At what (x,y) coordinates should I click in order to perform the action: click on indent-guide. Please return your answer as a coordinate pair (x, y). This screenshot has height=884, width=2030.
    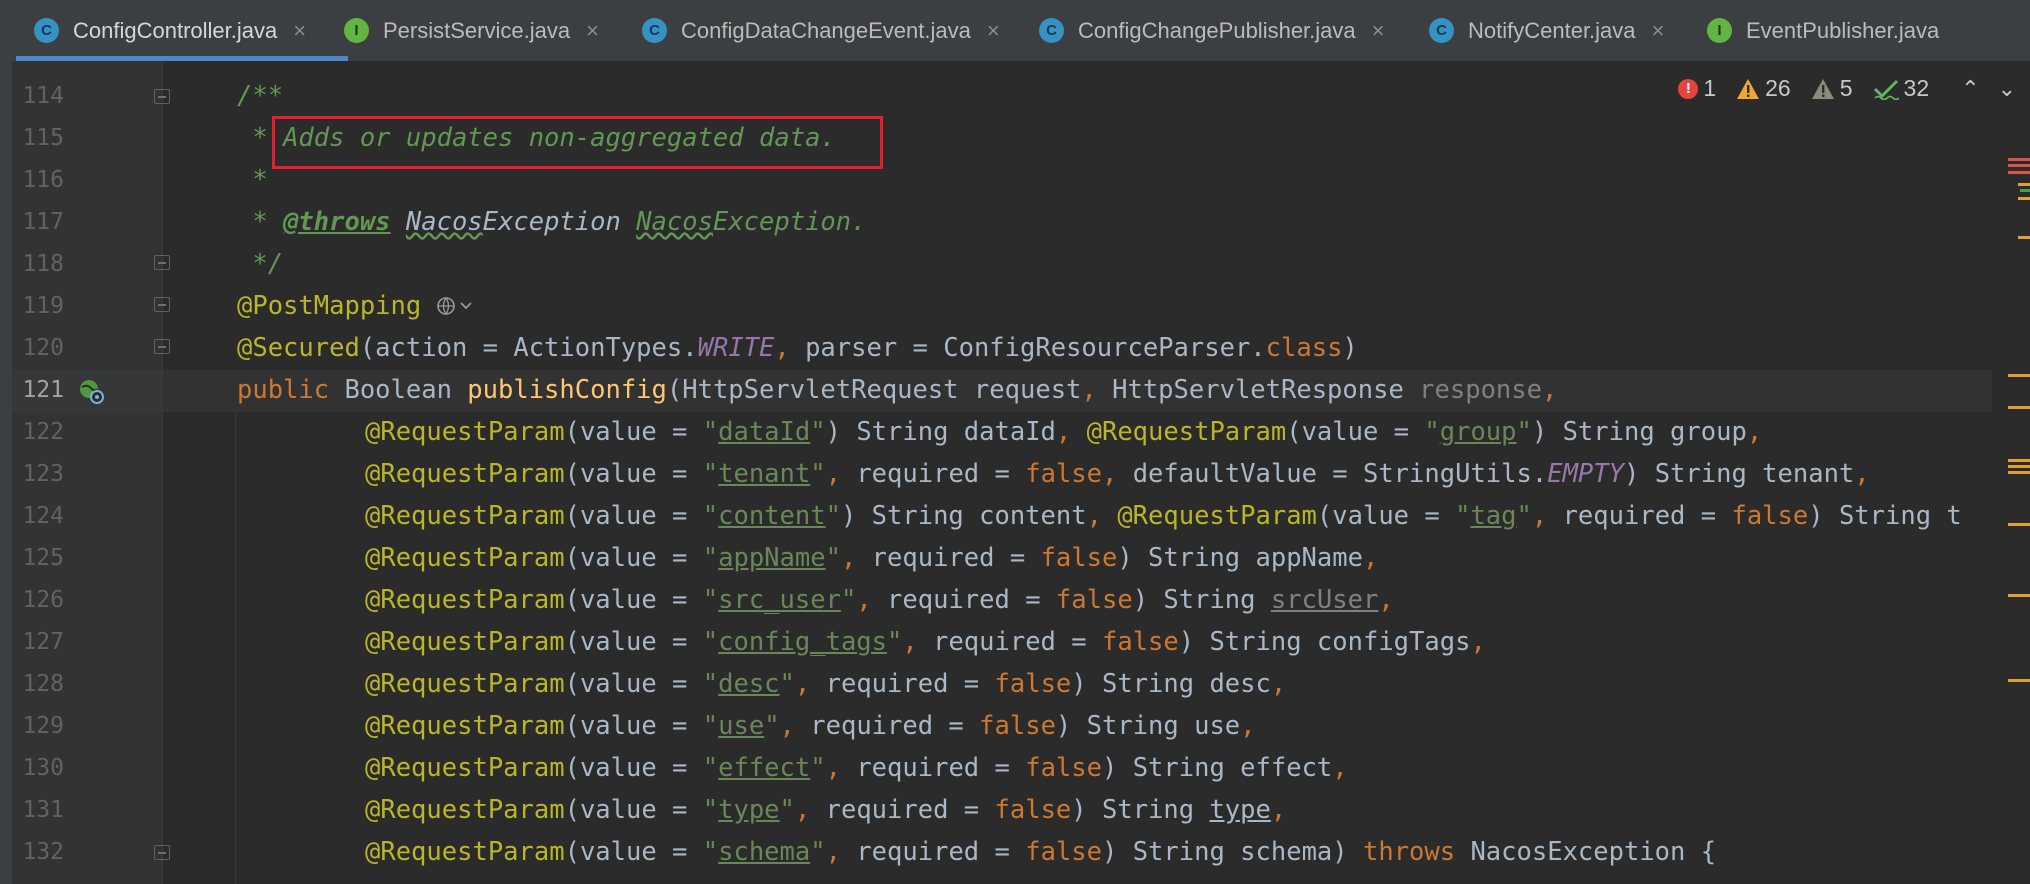
    Looking at the image, I should click on (235, 648).